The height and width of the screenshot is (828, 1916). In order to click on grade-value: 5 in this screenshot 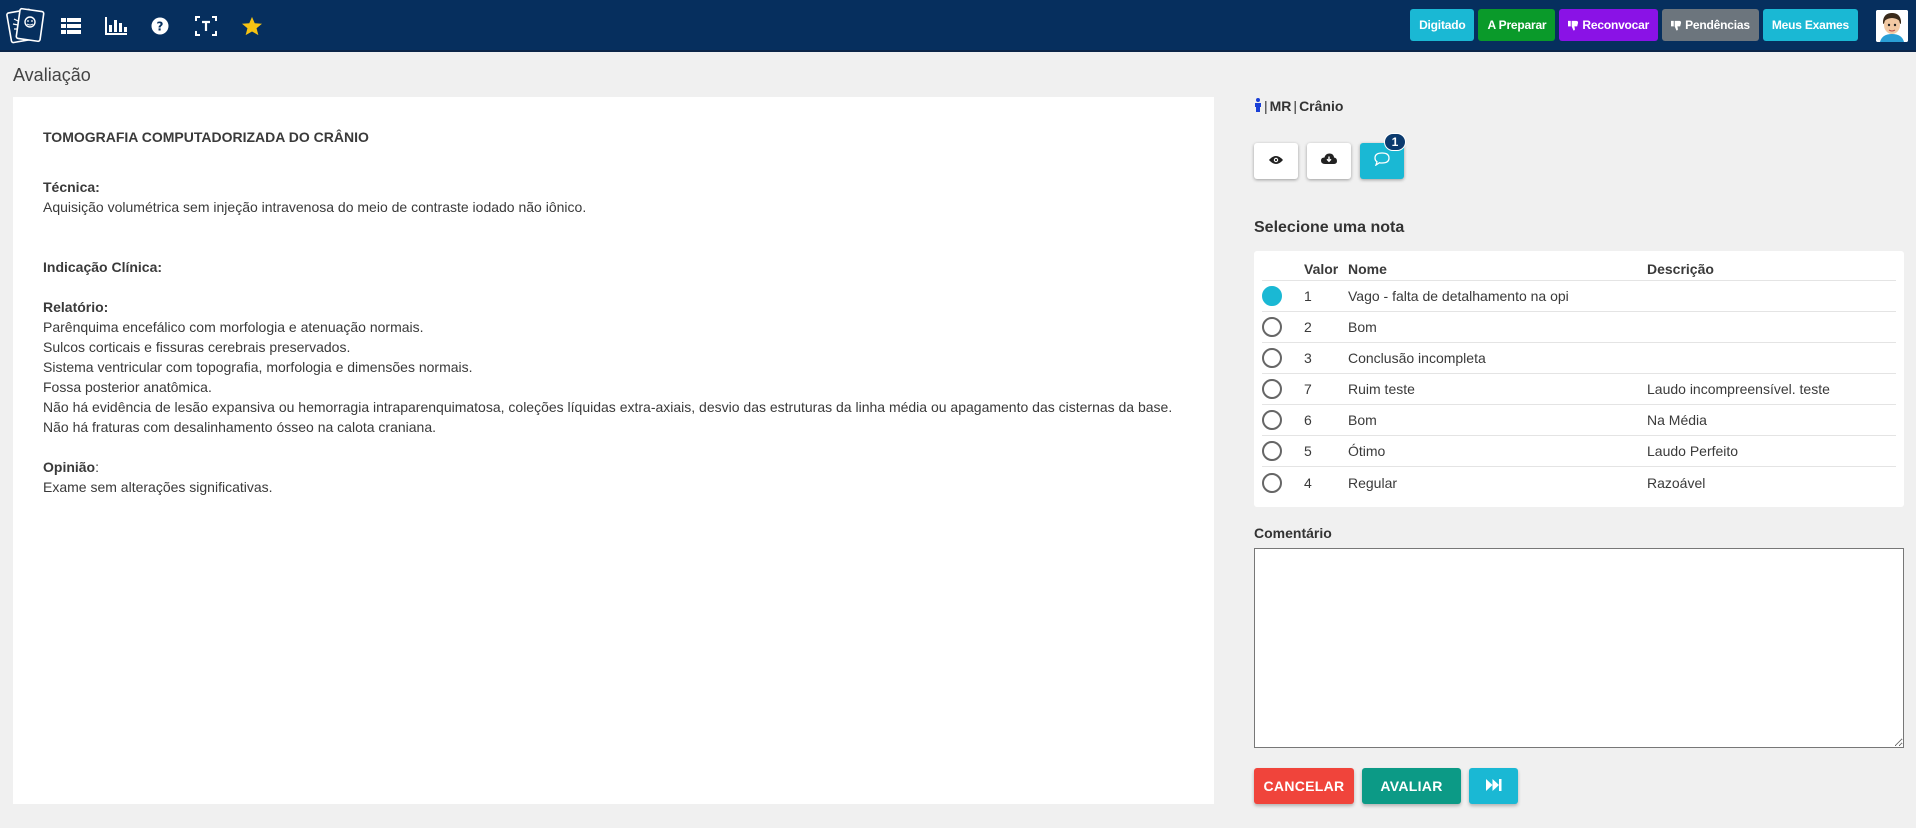, I will do `click(1308, 451)`.